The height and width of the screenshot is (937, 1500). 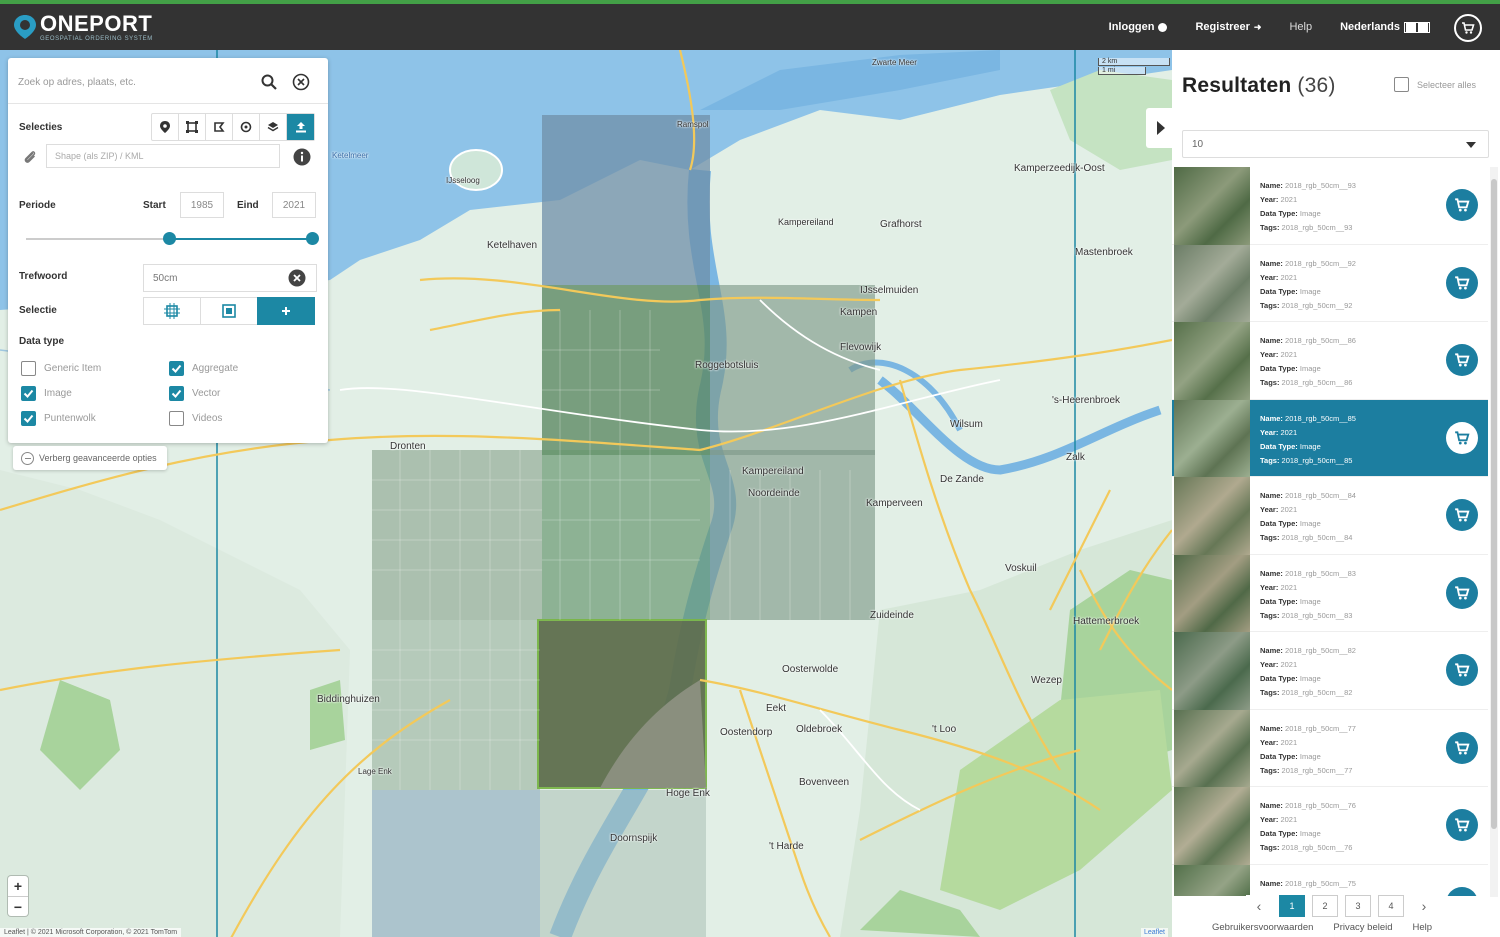 I want to click on period-slider-end-handle, so click(x=312, y=238).